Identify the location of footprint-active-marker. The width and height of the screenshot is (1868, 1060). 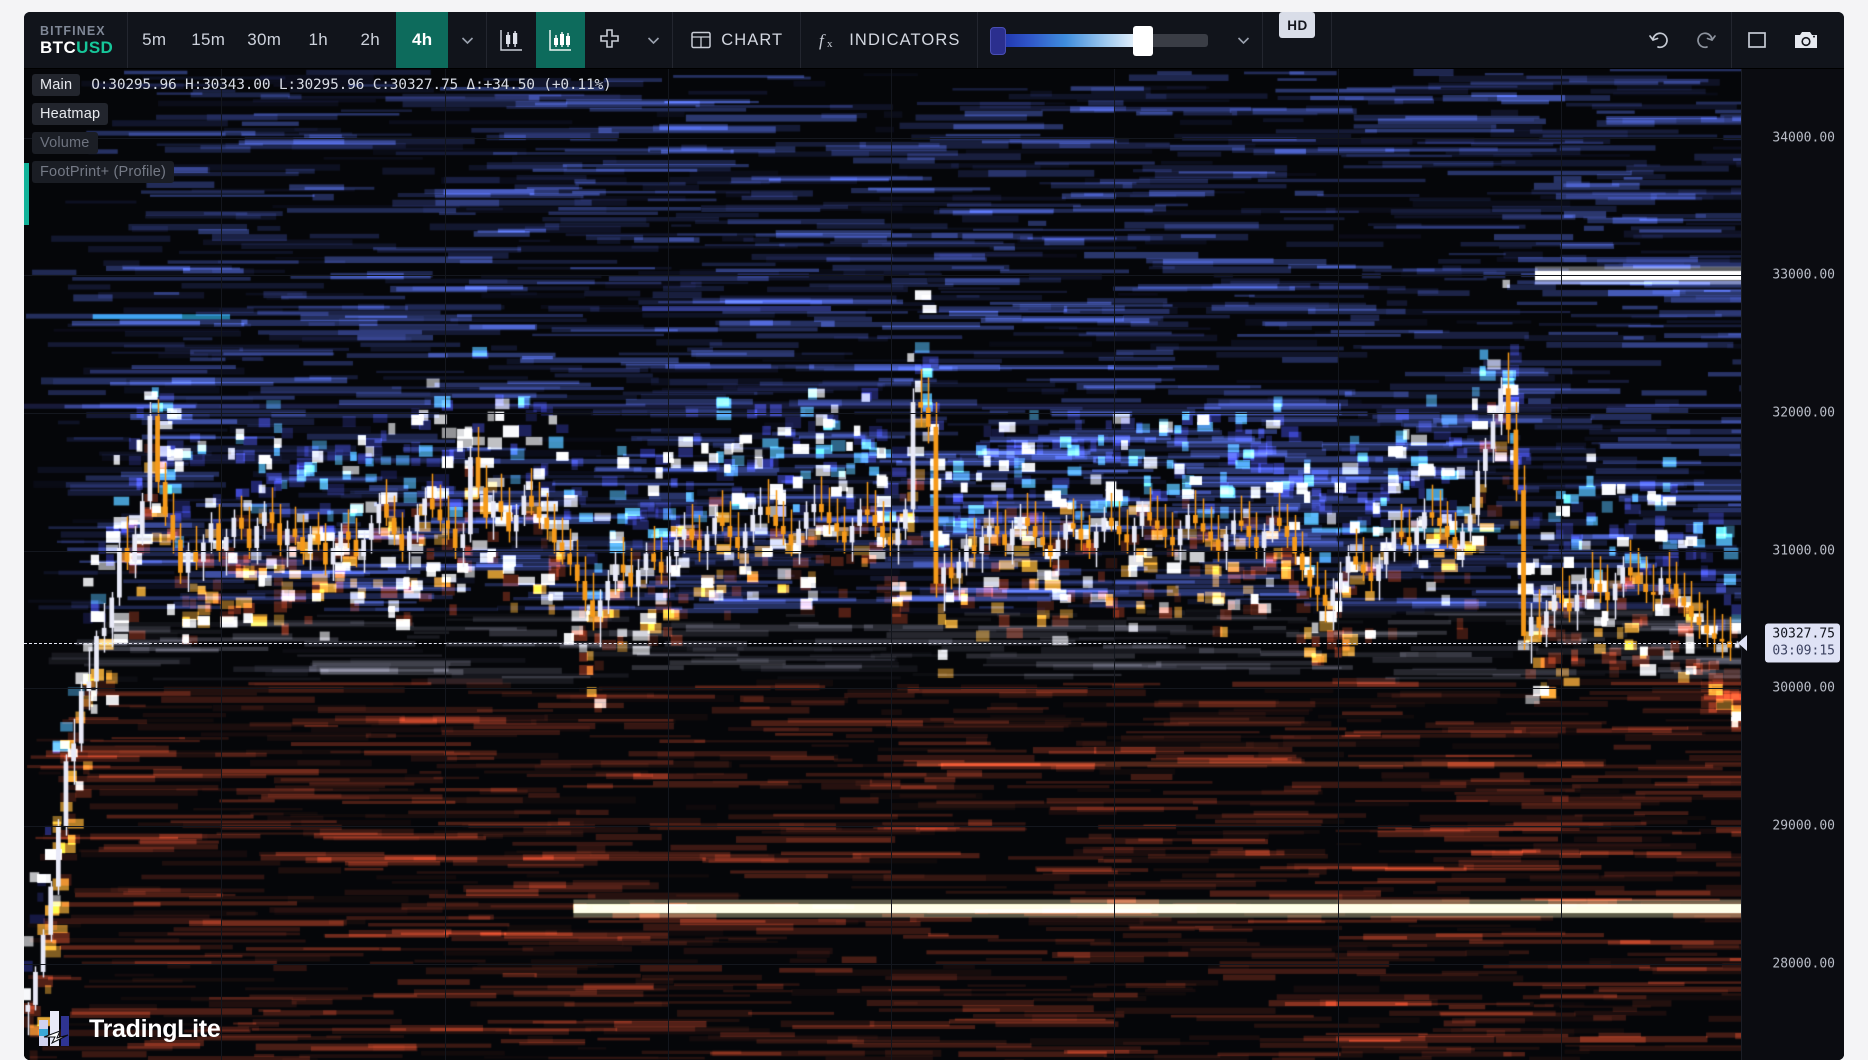
(26, 194).